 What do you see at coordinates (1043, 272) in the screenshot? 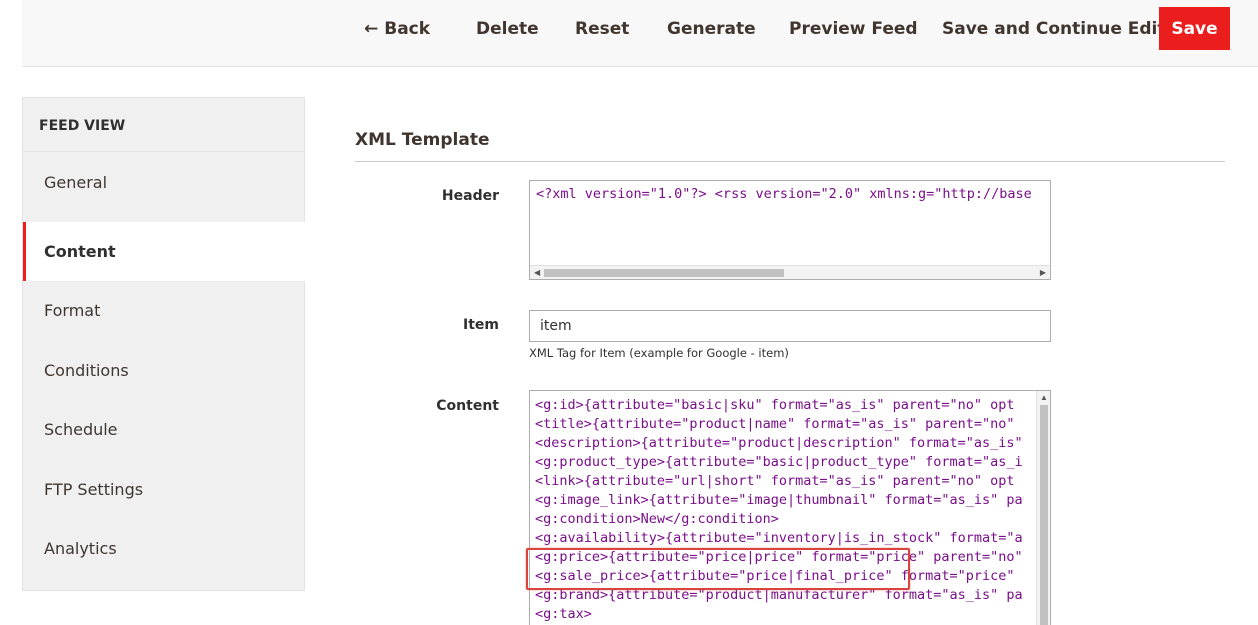
I see `scroll-right-icon: ▶` at bounding box center [1043, 272].